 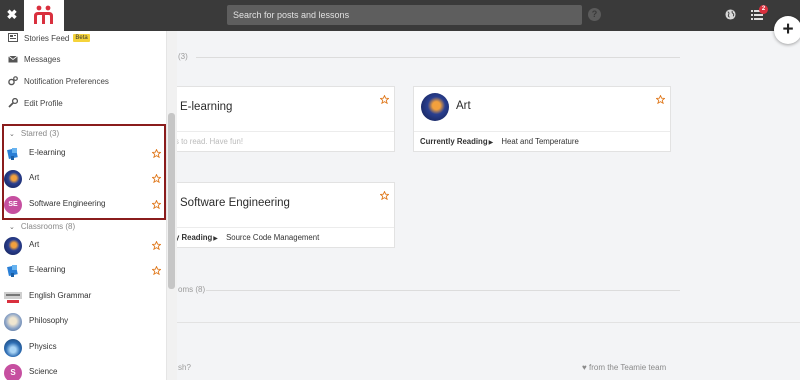 I want to click on elearning-icon, so click(x=12, y=271).